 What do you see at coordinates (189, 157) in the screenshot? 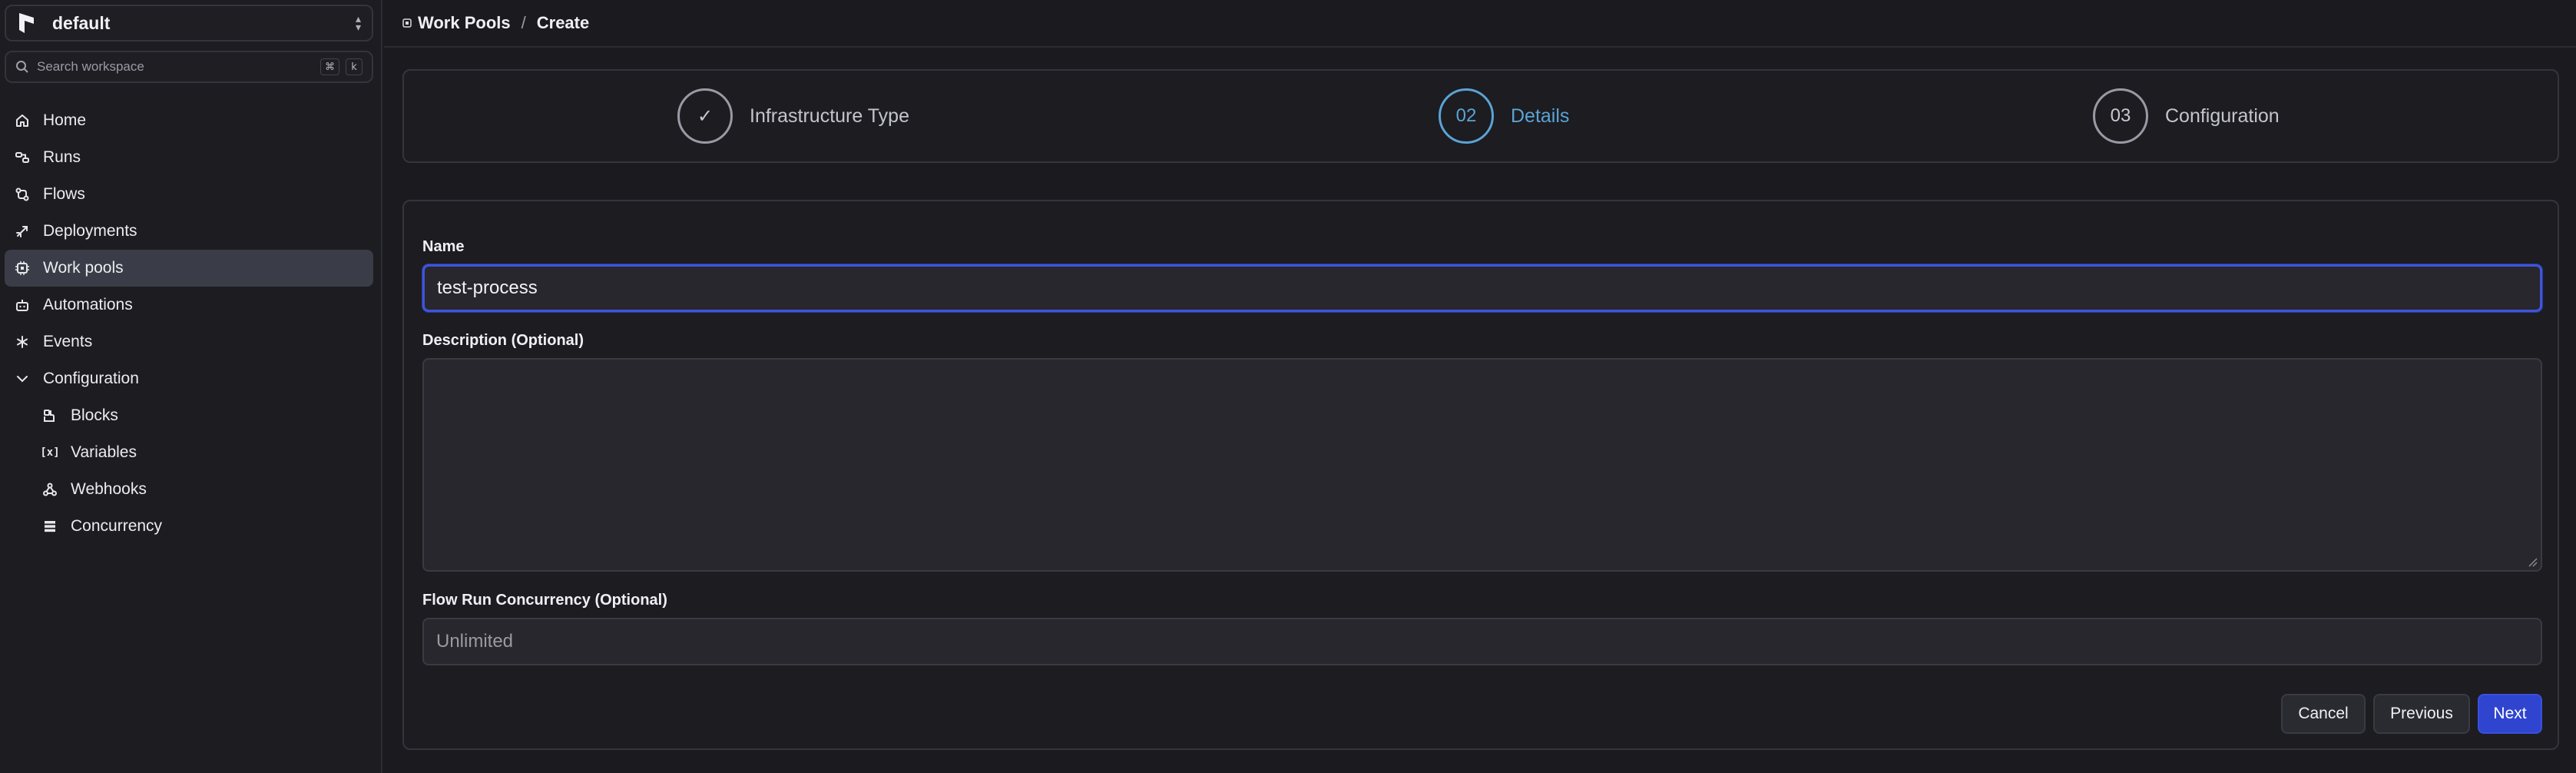
I see `sidebar-item-runs: Runs` at bounding box center [189, 157].